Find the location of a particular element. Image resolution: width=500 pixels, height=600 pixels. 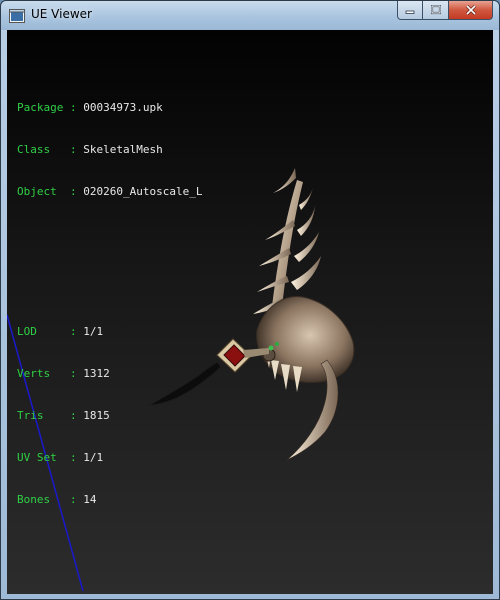

maximize-button is located at coordinates (436, 10).